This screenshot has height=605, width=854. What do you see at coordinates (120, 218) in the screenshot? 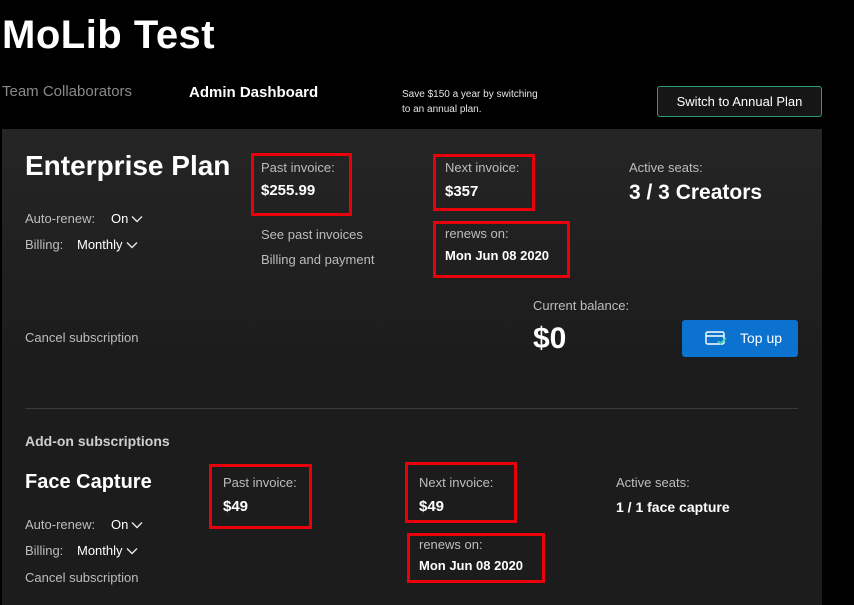
I see `auto-renew-value: On` at bounding box center [120, 218].